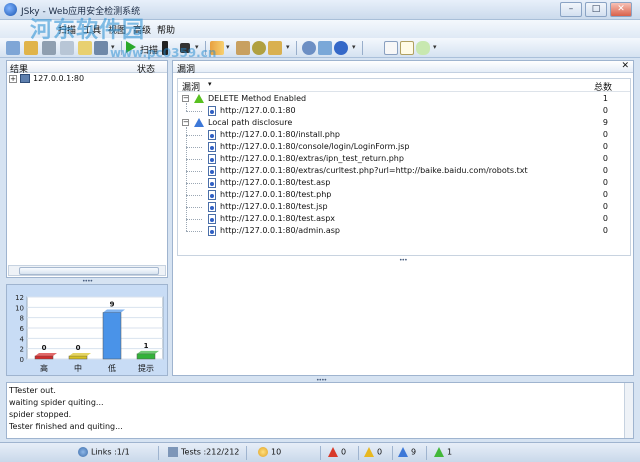 This screenshot has height=462, width=640. Describe the element at coordinates (404, 111) in the screenshot. I see `vulnerability-url-row: http://127.0.0.1:80 0` at that location.